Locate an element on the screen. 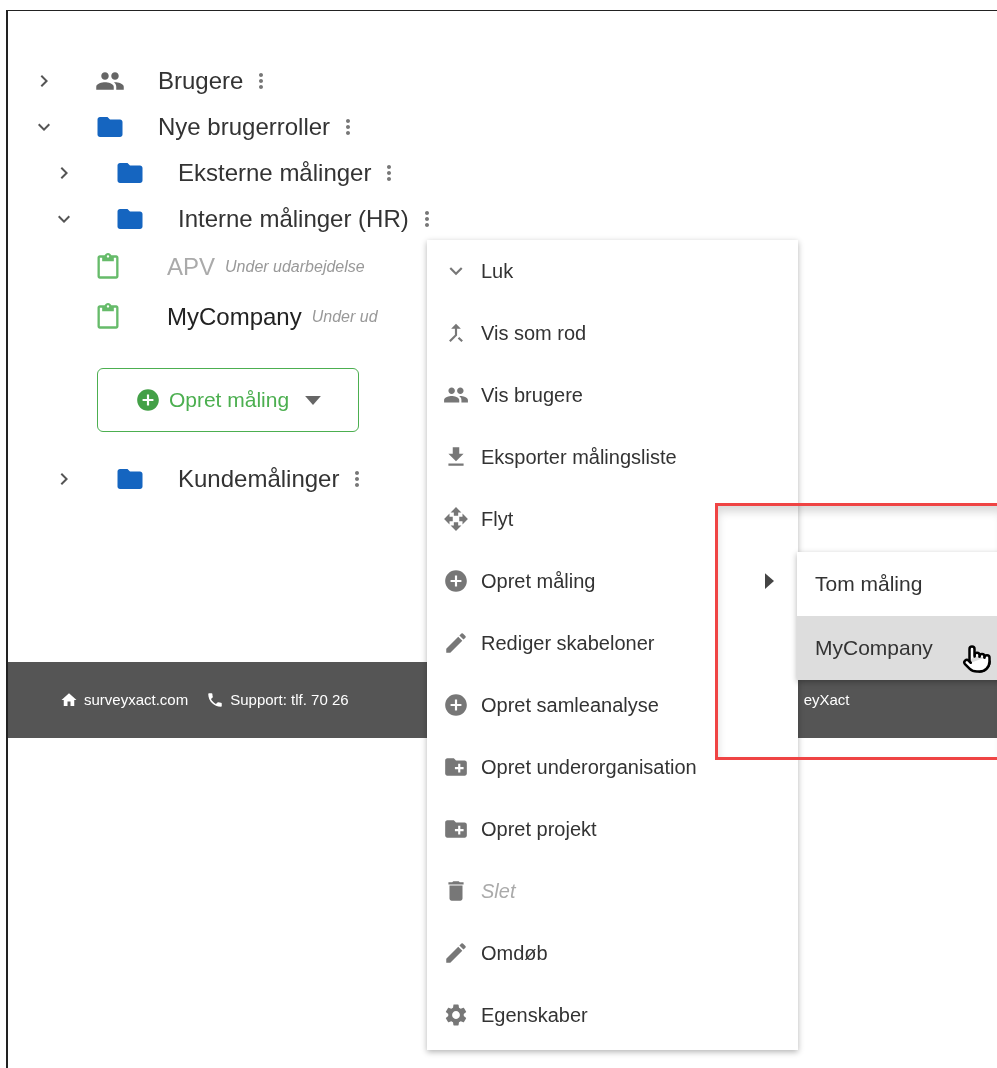 The height and width of the screenshot is (1068, 997). tree-item: Nye brugerroller is located at coordinates (244, 127).